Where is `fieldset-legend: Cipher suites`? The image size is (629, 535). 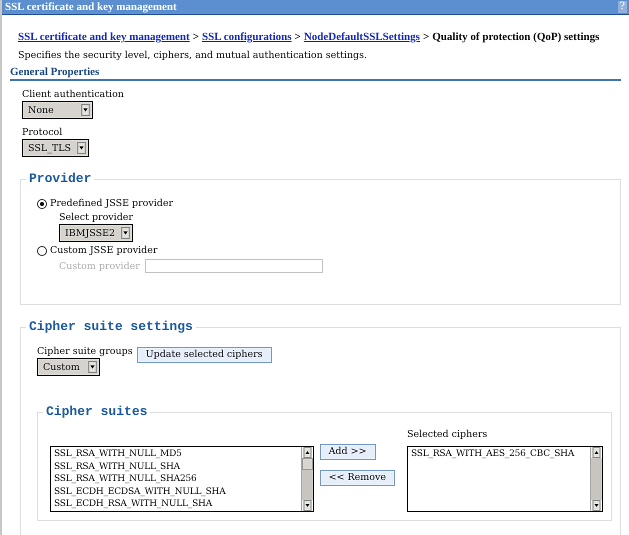
fieldset-legend: Cipher suites is located at coordinates (96, 411).